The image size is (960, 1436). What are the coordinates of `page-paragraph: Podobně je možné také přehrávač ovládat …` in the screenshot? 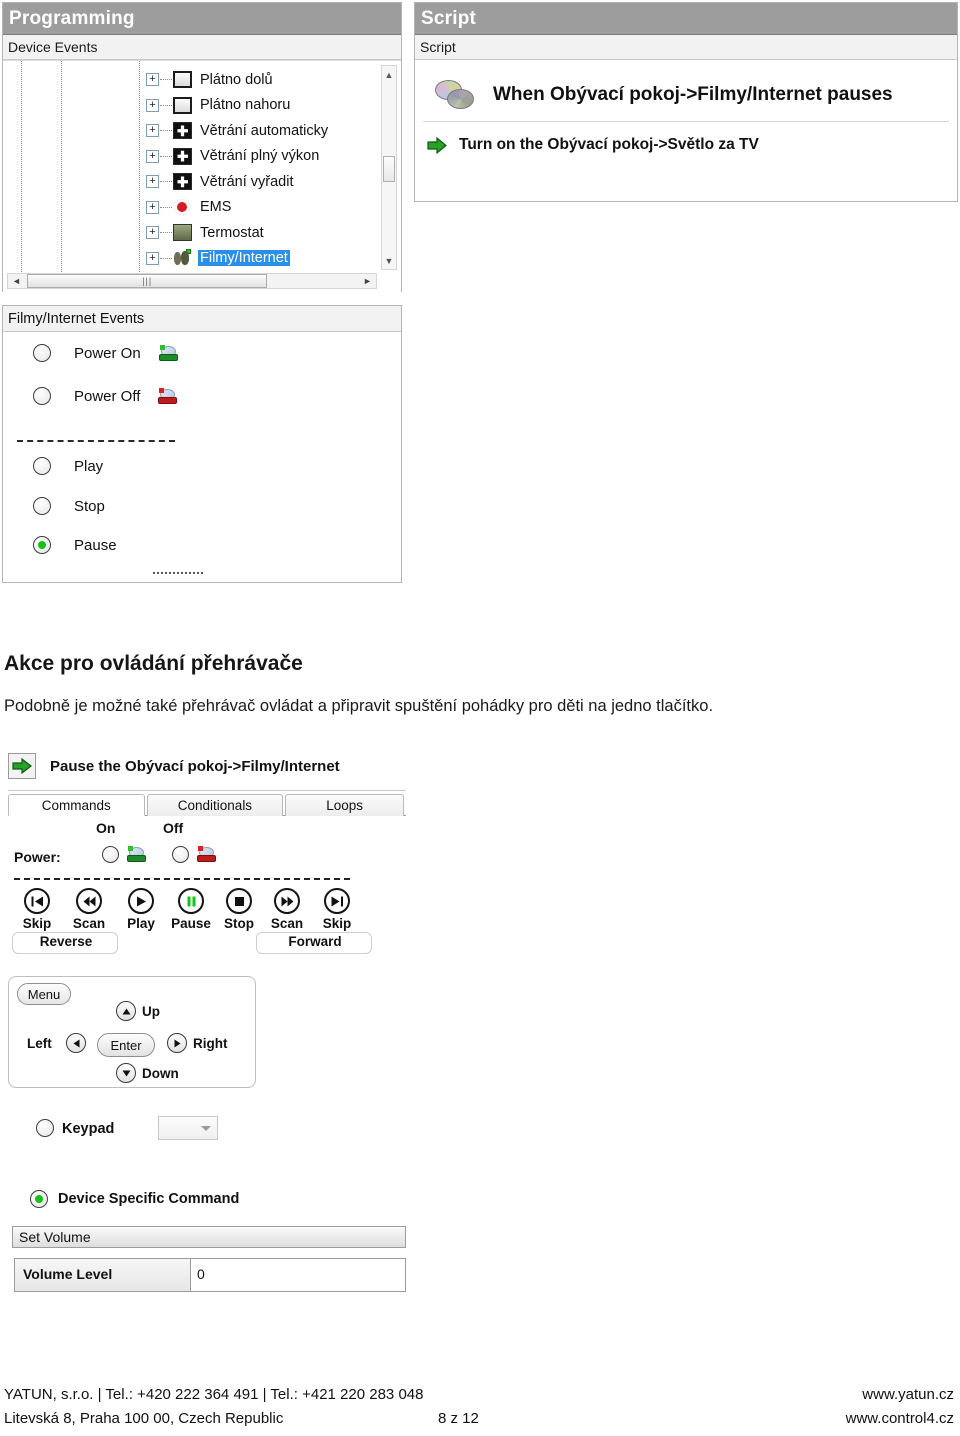 It's located at (359, 706).